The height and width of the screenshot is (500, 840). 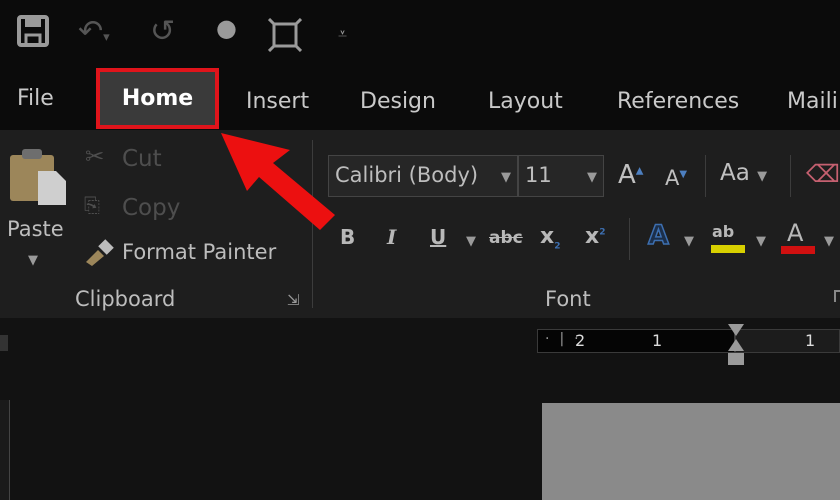 I want to click on clipboard-group-label: Clipboard, so click(x=125, y=299).